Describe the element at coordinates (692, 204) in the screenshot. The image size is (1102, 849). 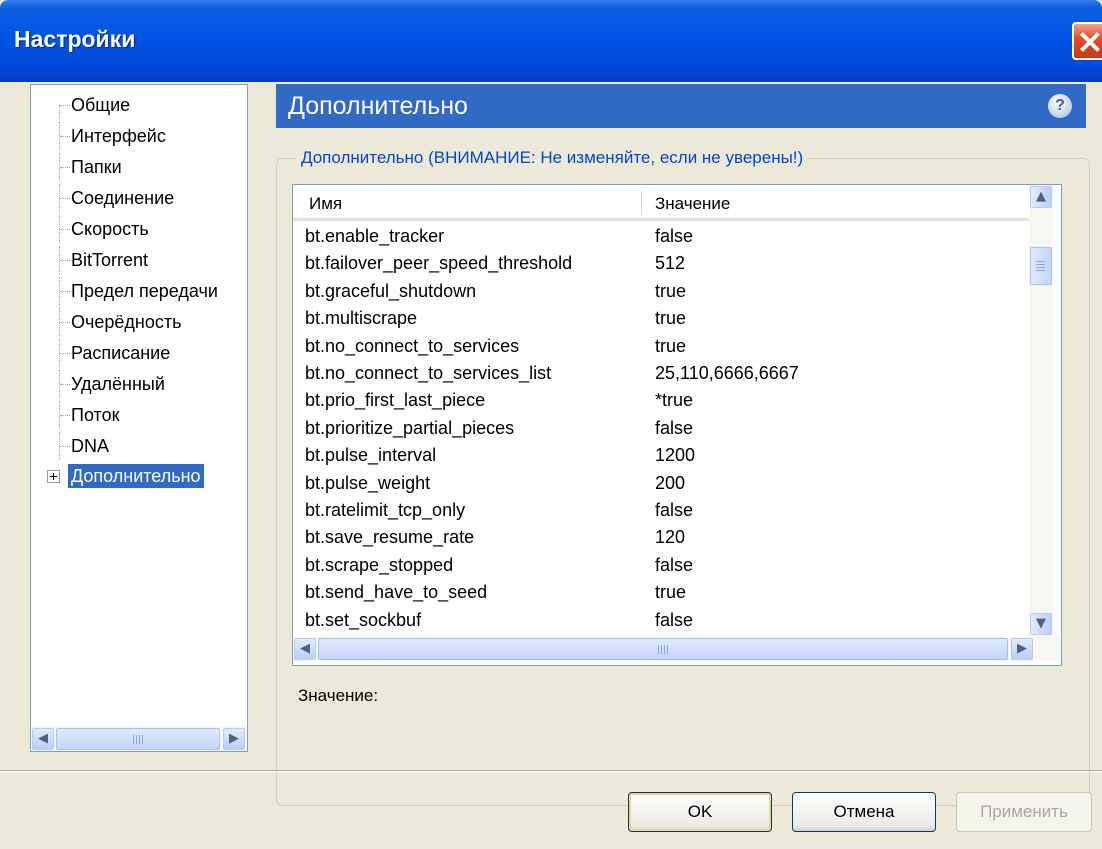
I see `column-header-value: Значение` at that location.